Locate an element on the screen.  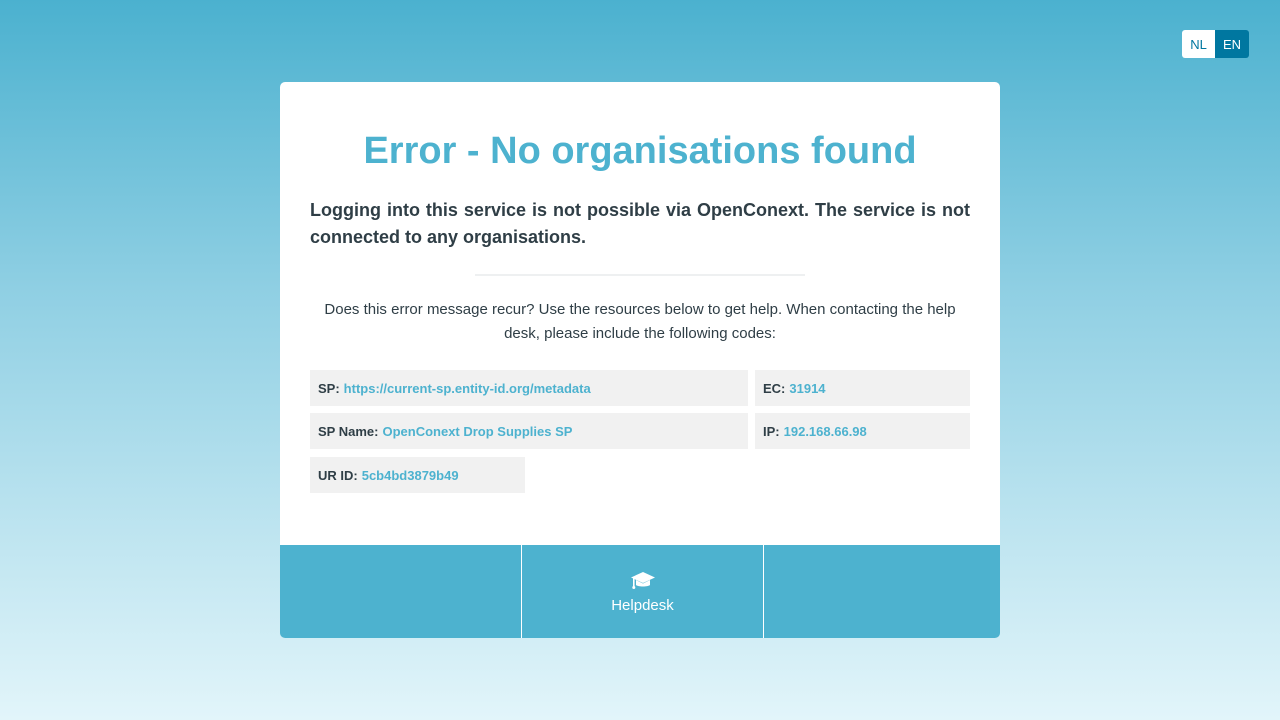
footer-cell-right is located at coordinates (882, 591).